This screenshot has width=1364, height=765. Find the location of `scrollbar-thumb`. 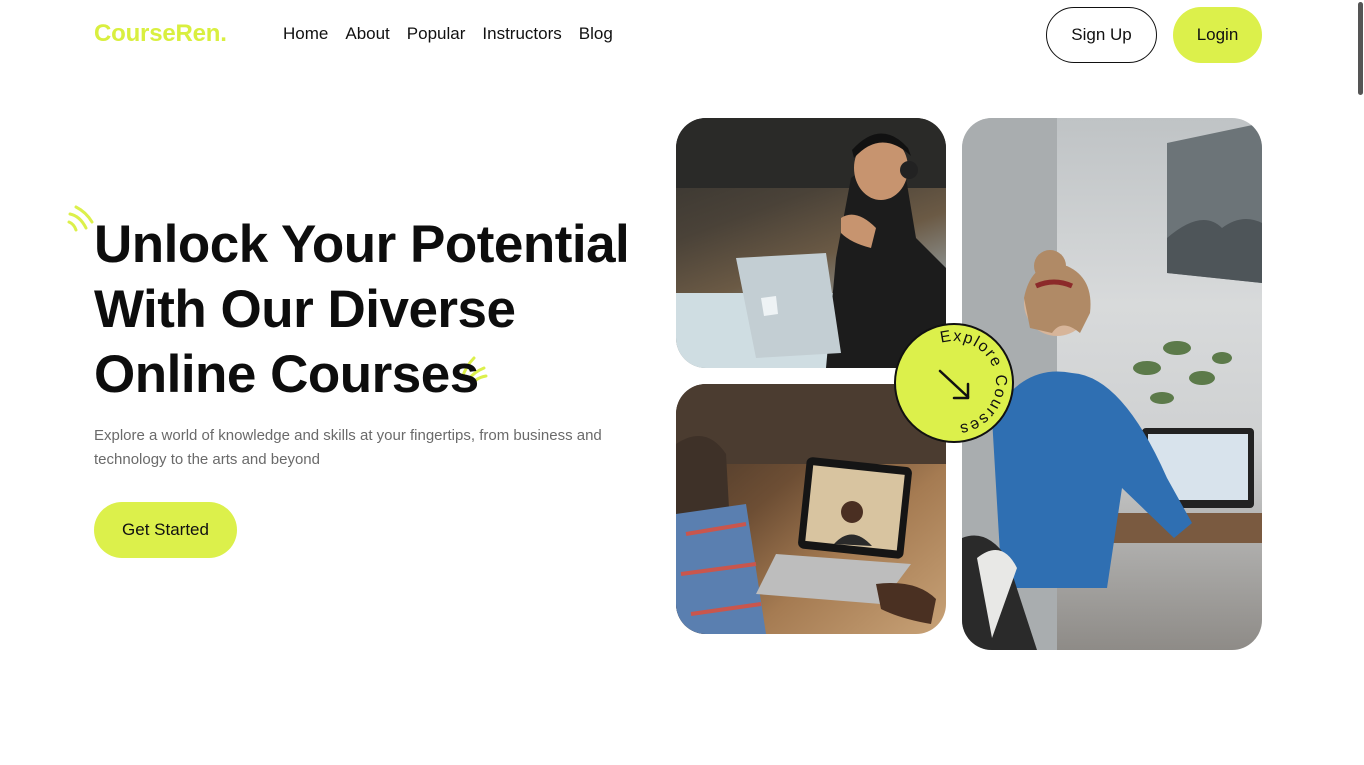

scrollbar-thumb is located at coordinates (1360, 48).